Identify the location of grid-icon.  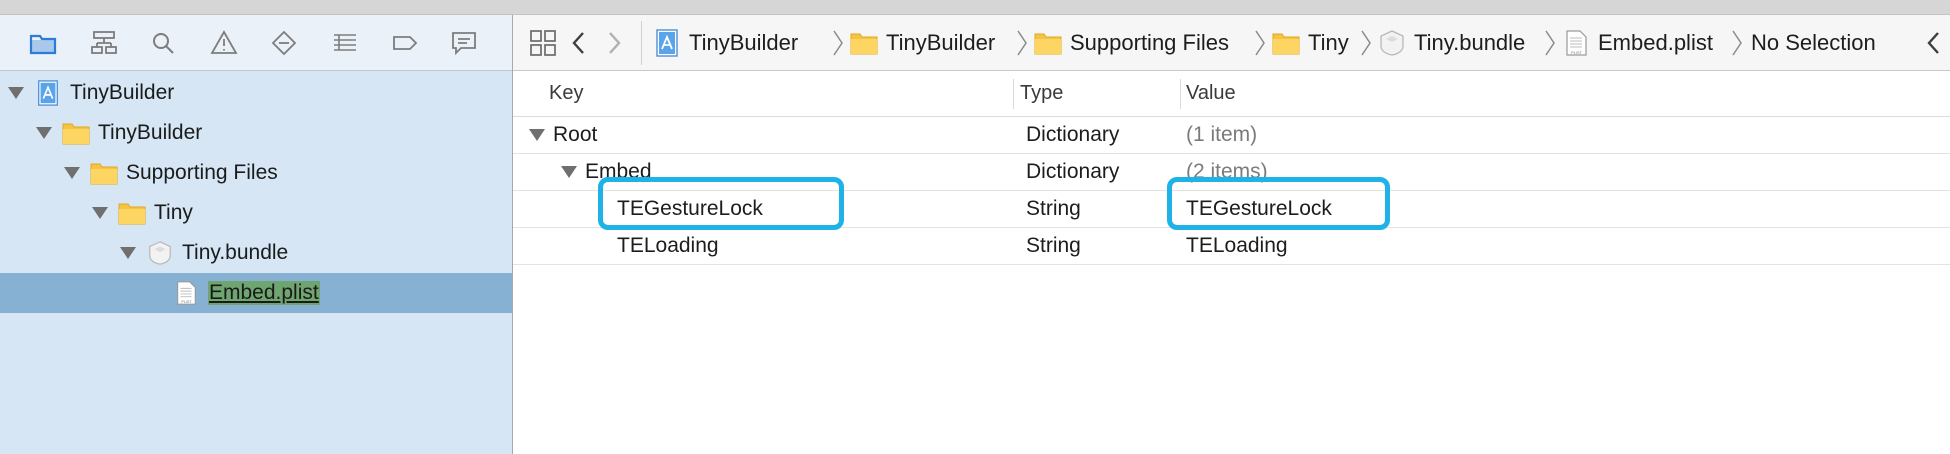
(543, 42).